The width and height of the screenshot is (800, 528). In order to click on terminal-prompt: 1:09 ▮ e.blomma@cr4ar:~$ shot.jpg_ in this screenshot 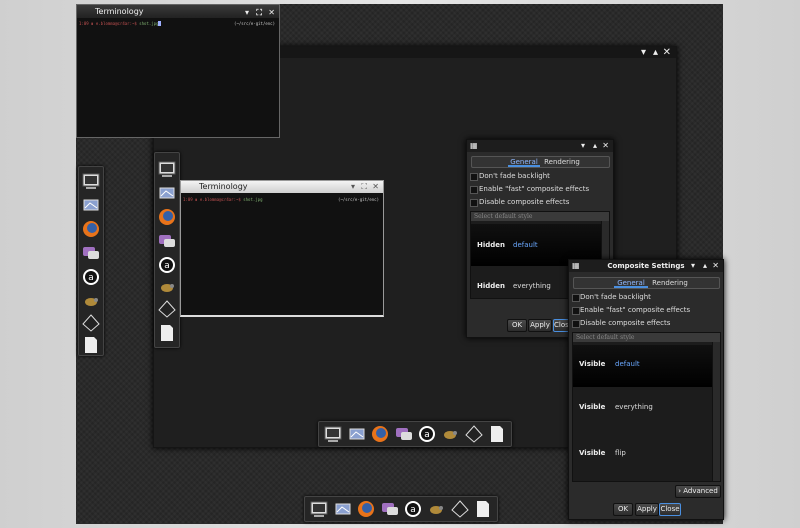, I will do `click(120, 23)`.